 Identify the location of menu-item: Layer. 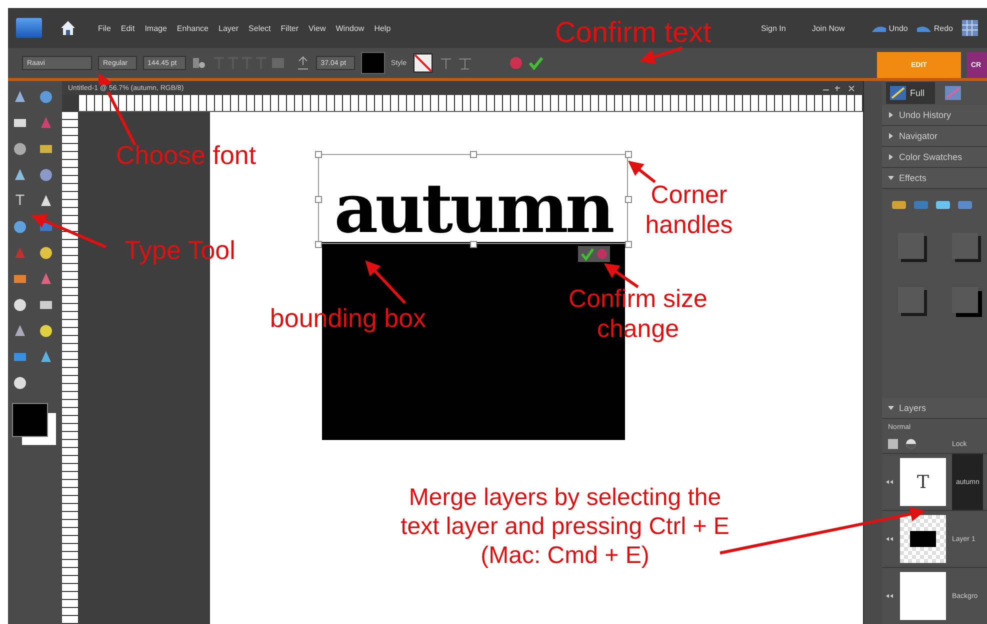
(228, 28).